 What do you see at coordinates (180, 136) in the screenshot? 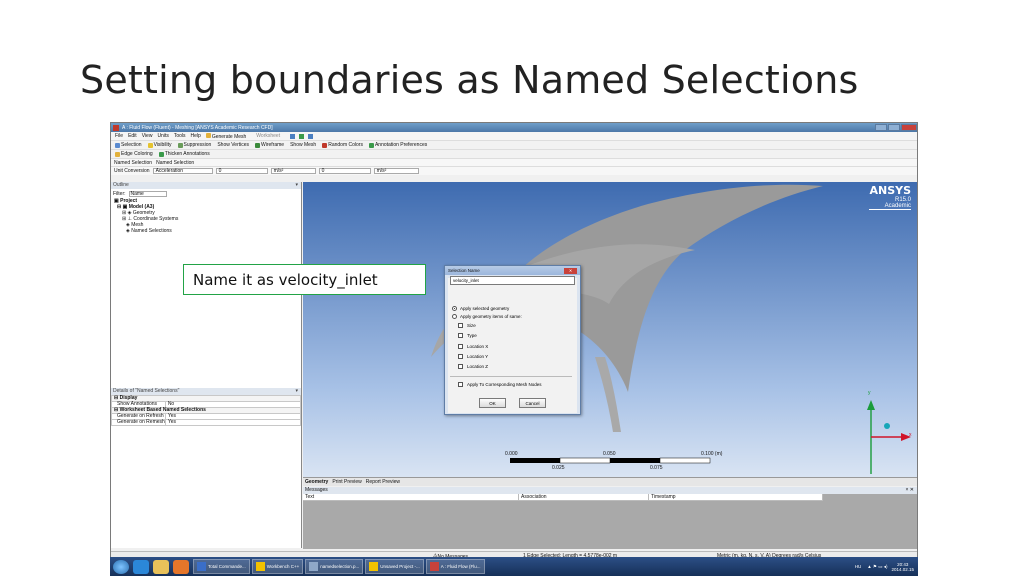
I see `menu-tools: Tools` at bounding box center [180, 136].